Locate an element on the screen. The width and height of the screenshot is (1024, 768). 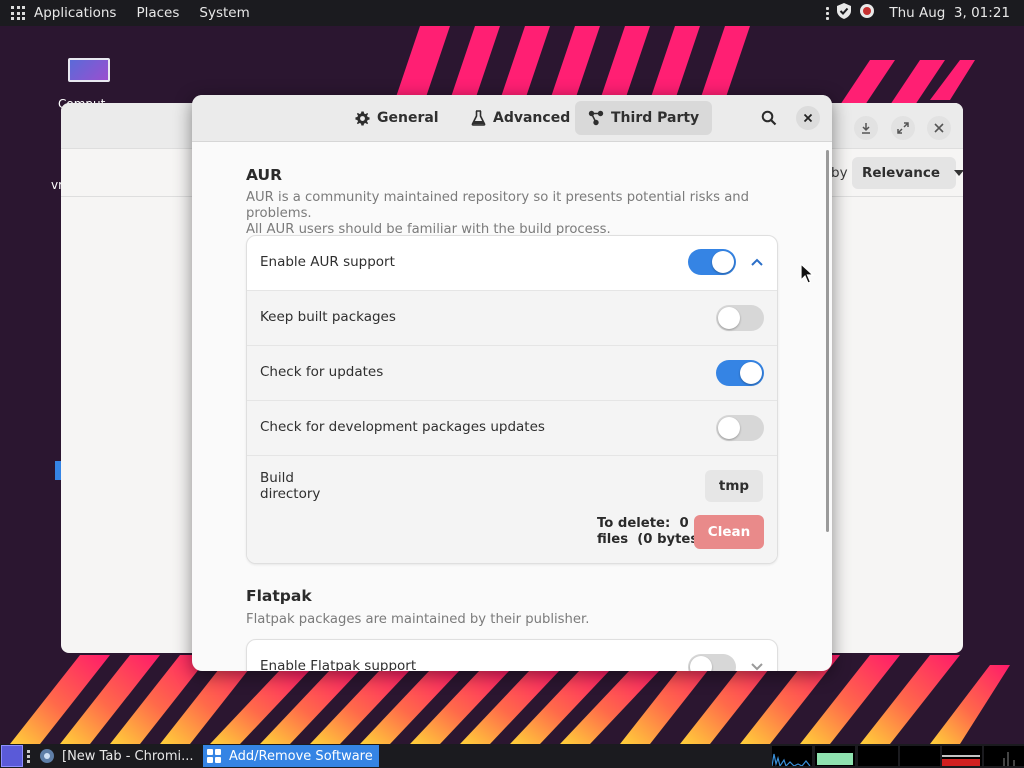
flask-icon is located at coordinates (478, 118).